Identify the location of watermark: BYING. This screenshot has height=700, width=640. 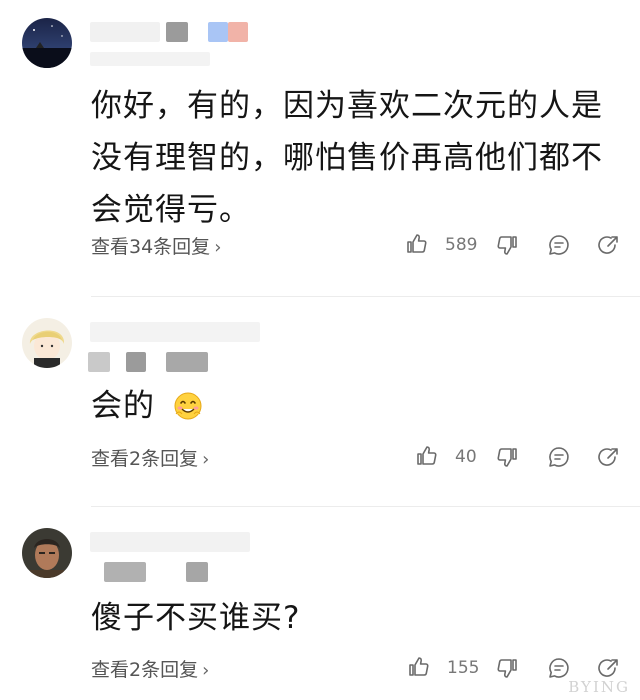
(599, 687).